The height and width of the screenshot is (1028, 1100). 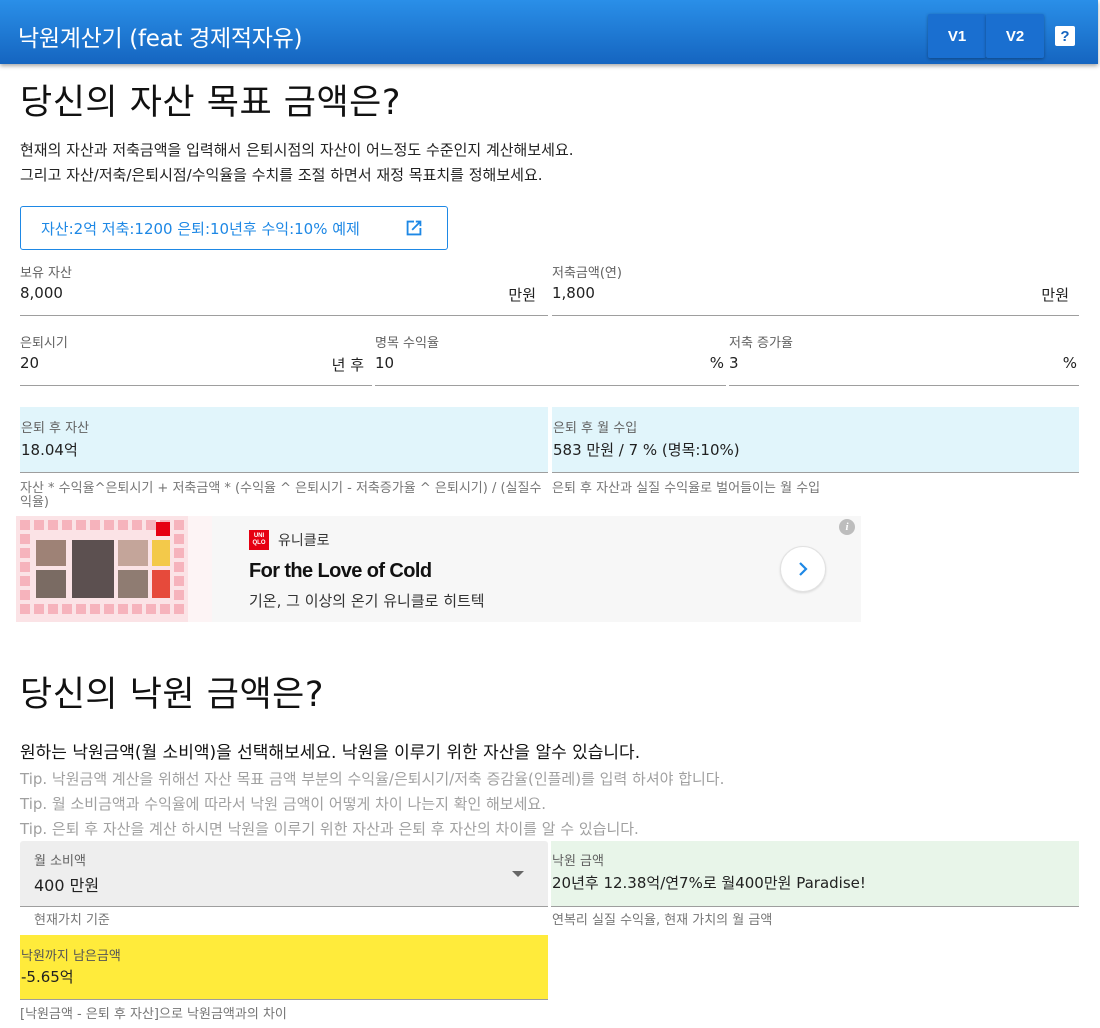 What do you see at coordinates (522, 295) in the screenshot?
I see `assets-unit: 만원` at bounding box center [522, 295].